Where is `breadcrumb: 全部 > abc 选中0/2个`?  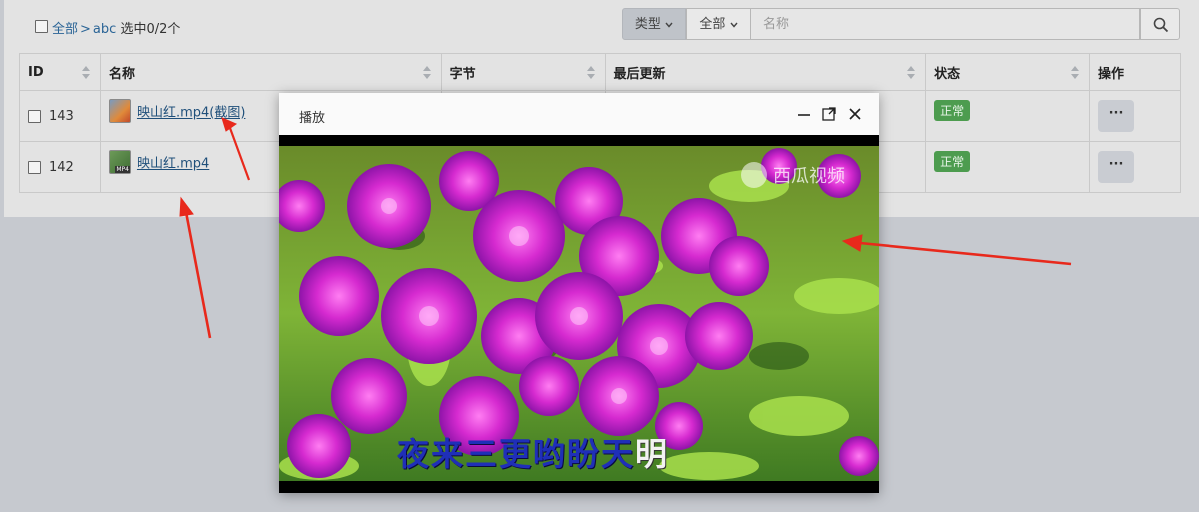
breadcrumb: 全部 > abc 选中0/2个 is located at coordinates (116, 27).